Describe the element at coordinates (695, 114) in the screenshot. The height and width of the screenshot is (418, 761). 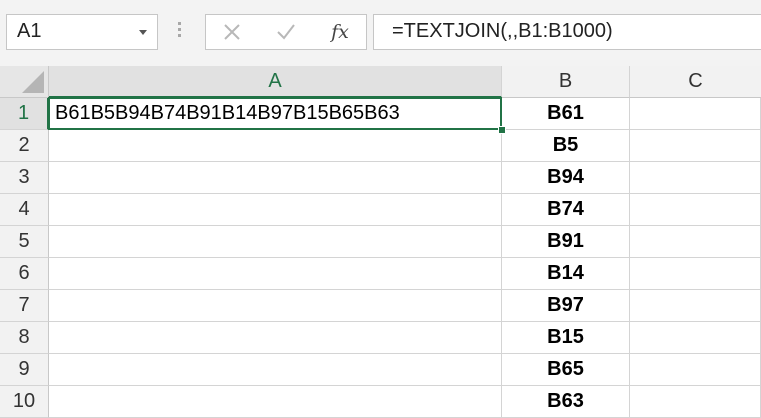
I see `cell-c1` at that location.